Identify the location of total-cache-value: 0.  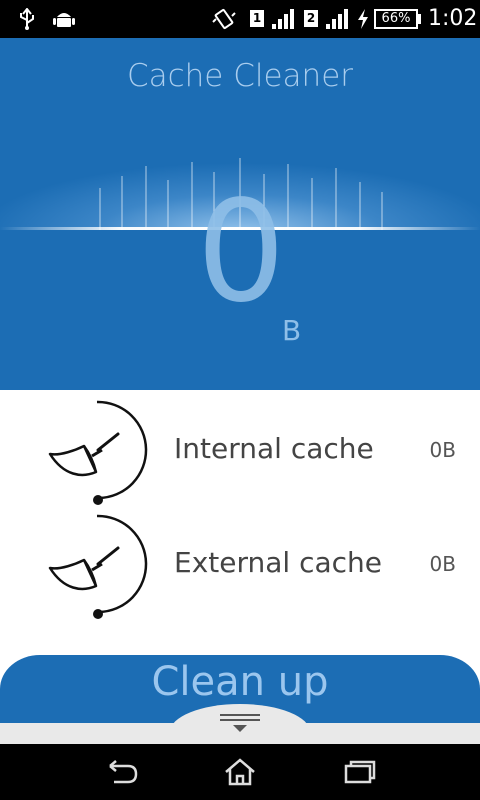
(241, 252).